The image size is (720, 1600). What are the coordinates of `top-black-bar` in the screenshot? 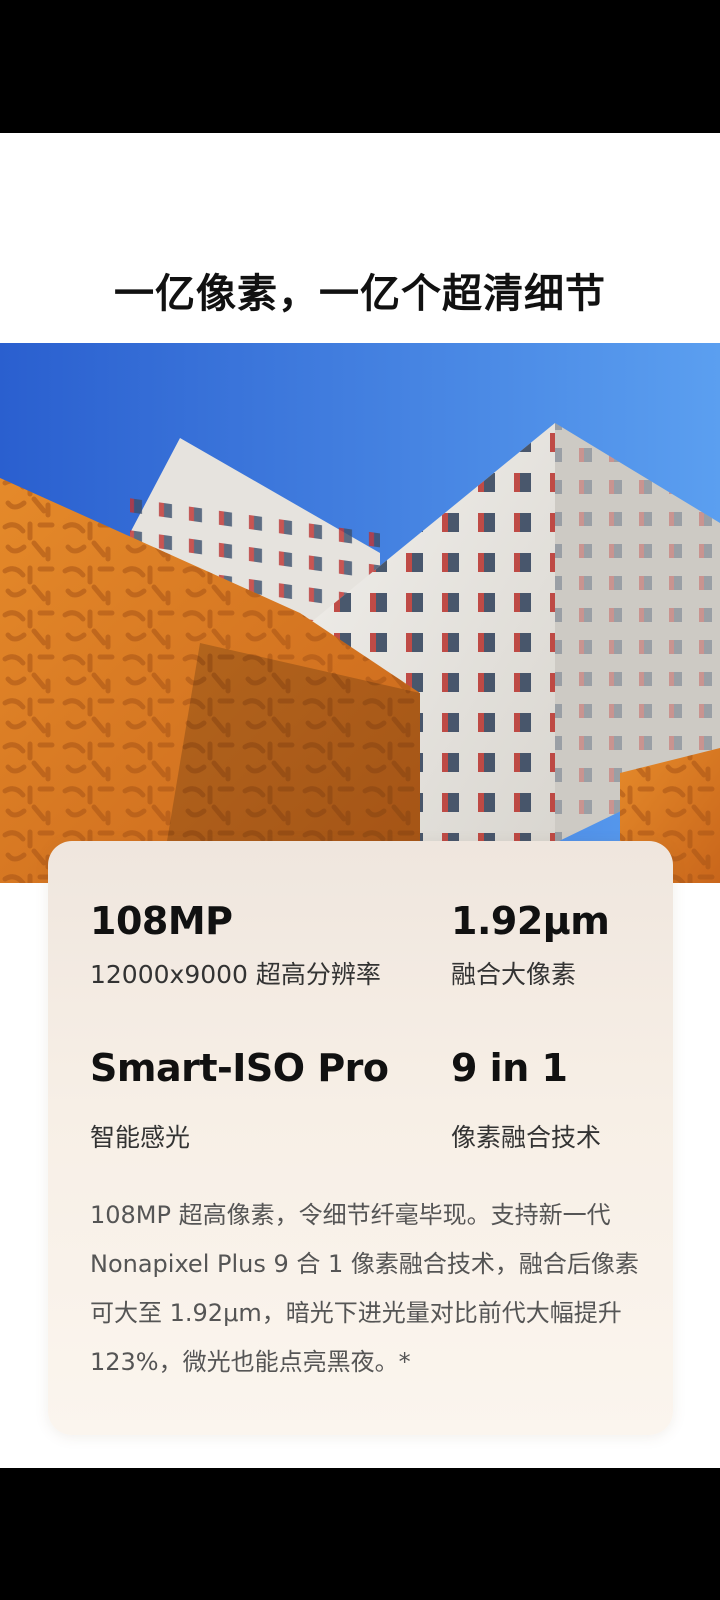 It's located at (360, 66).